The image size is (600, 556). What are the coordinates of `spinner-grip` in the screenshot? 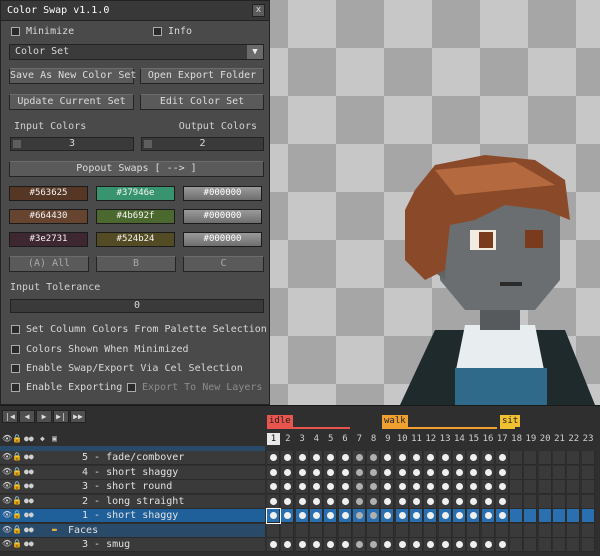 It's located at (148, 144).